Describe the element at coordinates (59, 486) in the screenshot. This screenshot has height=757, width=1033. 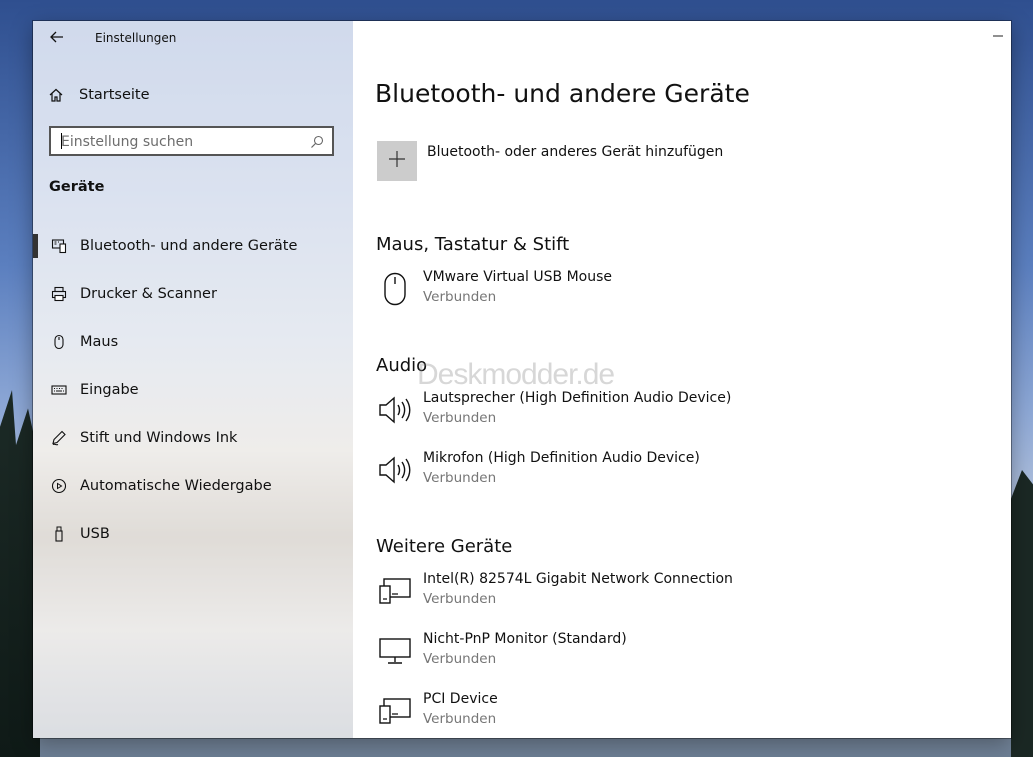
I see `autoplay-icon` at that location.